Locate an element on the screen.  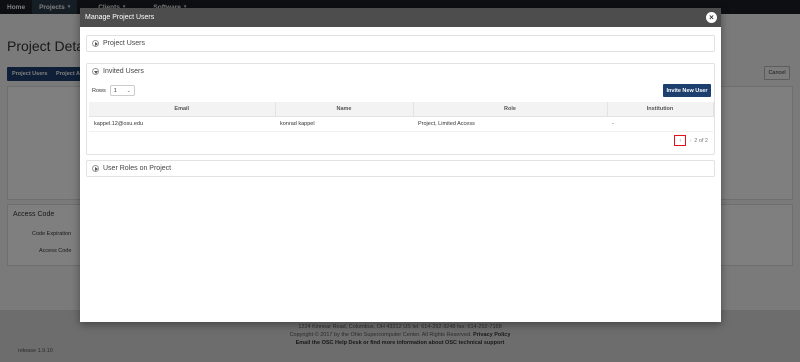
cell-role: Project, Limited Access is located at coordinates (510, 124).